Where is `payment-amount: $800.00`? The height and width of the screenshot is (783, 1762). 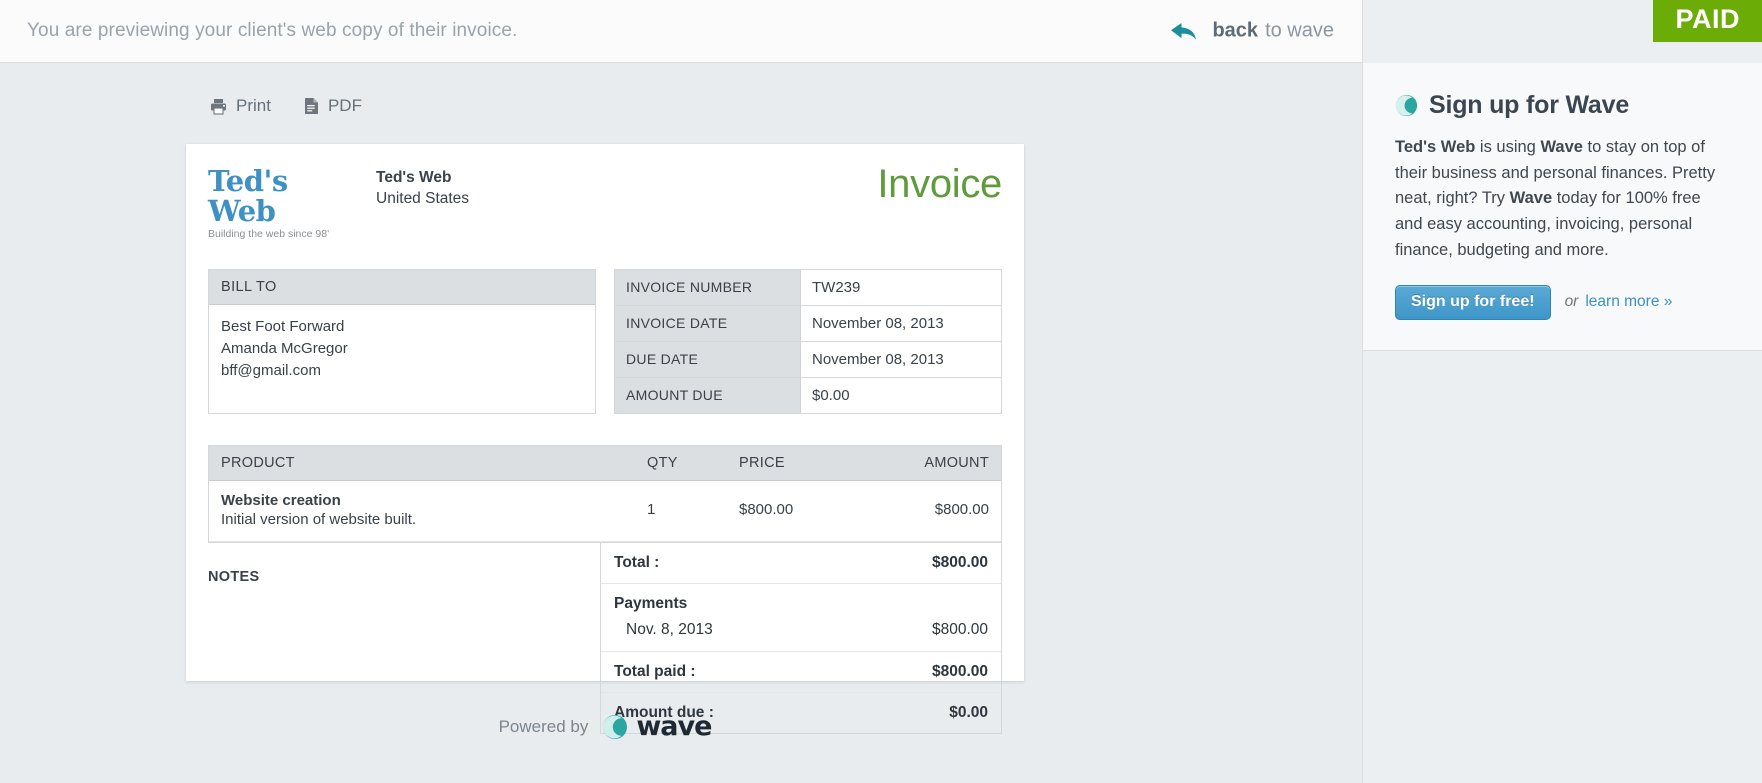
payment-amount: $800.00 is located at coordinates (959, 629).